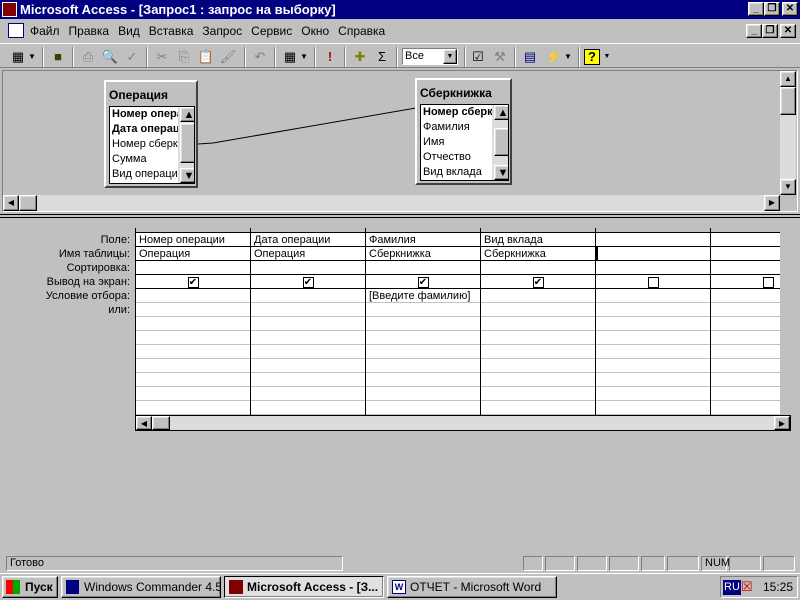 This screenshot has width=800, height=600. I want to click on upper-horizontal-scrollbar: ◀ ▶, so click(391, 203).